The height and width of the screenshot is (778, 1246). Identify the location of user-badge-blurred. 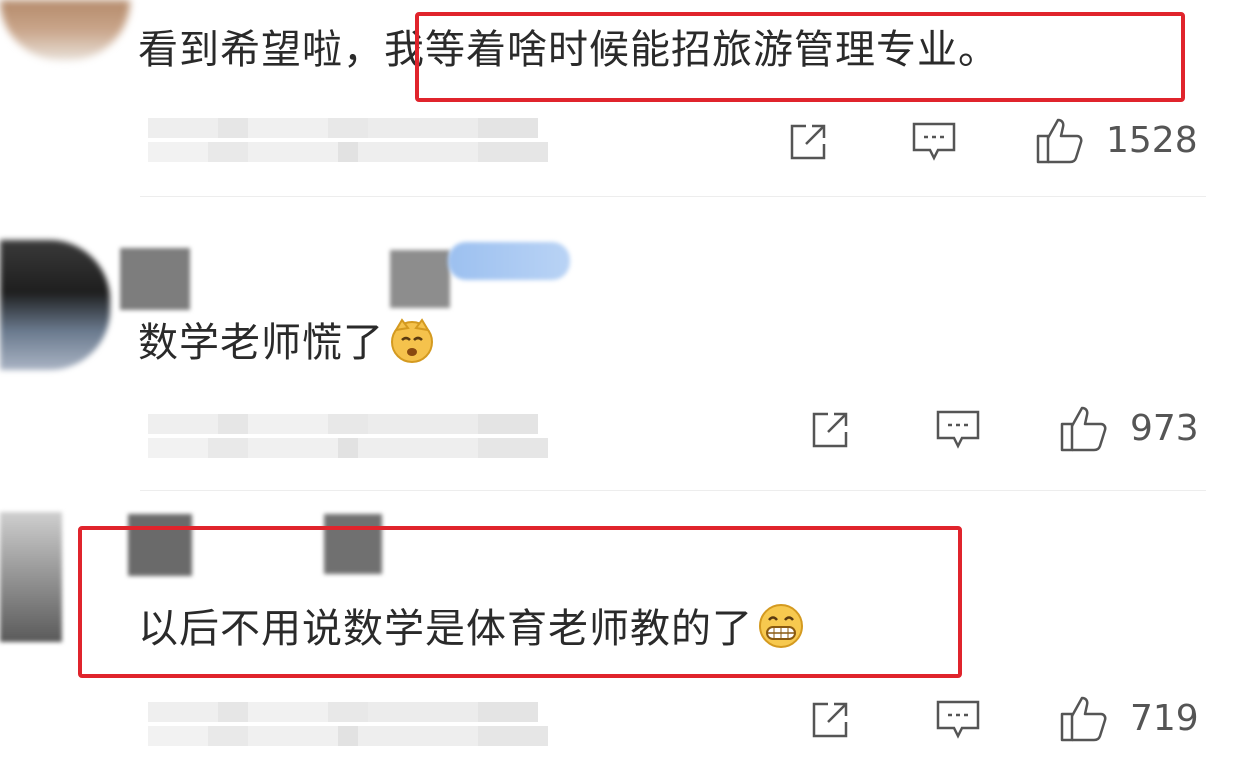
(509, 261).